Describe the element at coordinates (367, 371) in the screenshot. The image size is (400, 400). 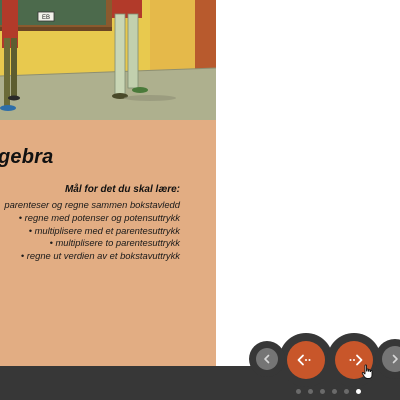
I see `hand-cursor-icon` at that location.